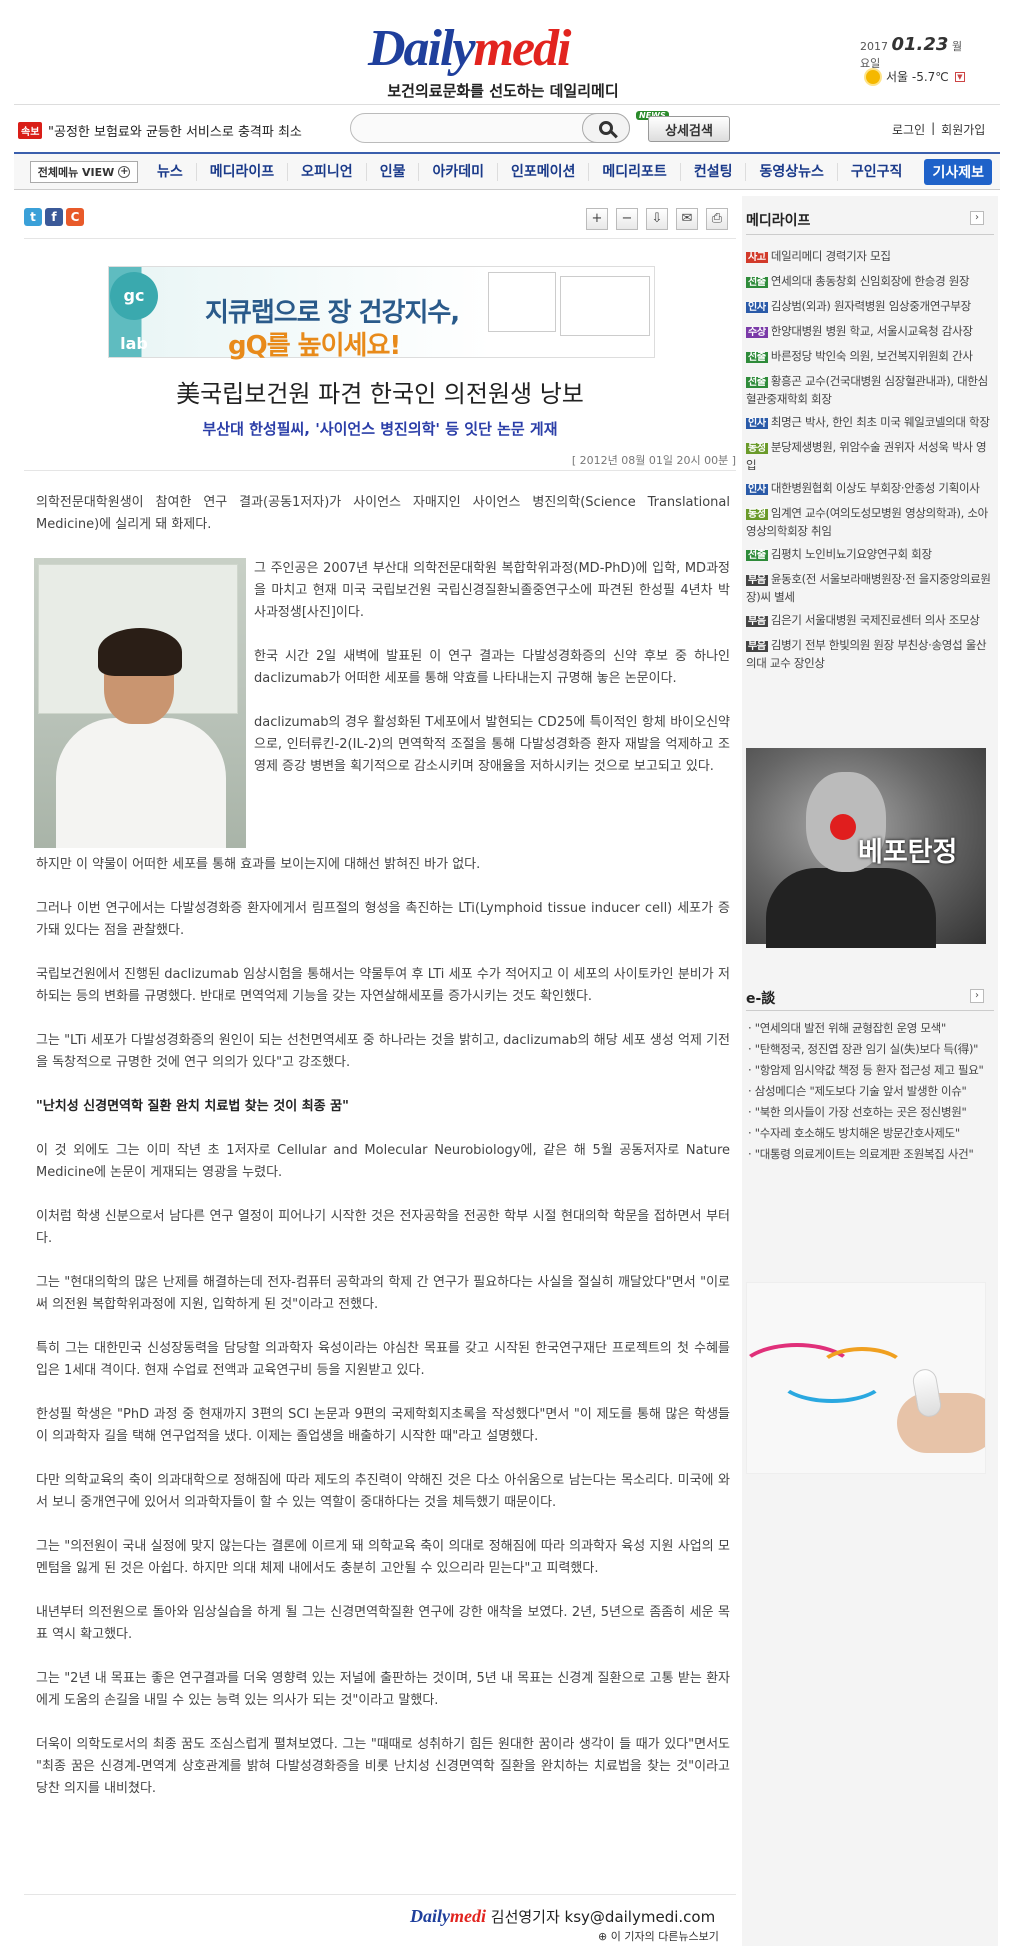 The height and width of the screenshot is (1946, 1034). Describe the element at coordinates (243, 171) in the screenshot. I see `nav-item-medilife: 메디라이프` at that location.